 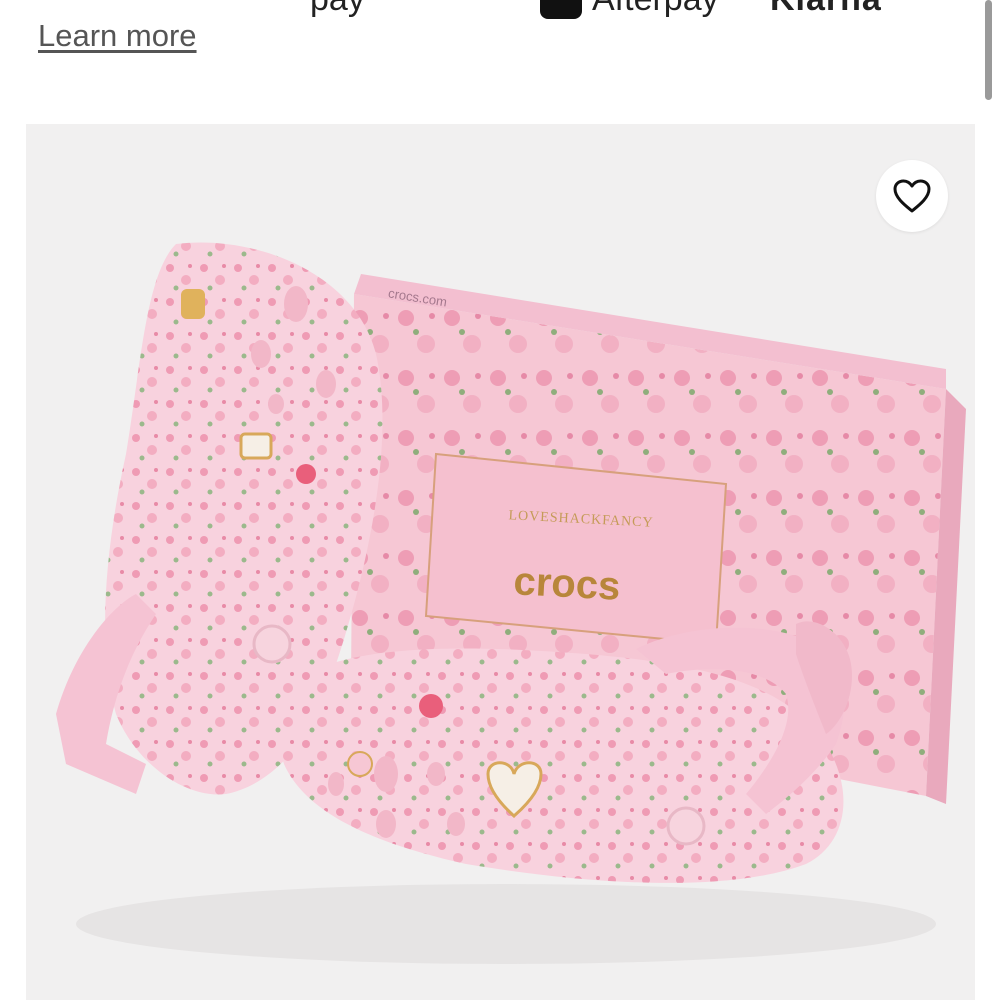 What do you see at coordinates (500, 55) in the screenshot?
I see `payment-options-strip: pay Afterpay Klarna Learn more` at bounding box center [500, 55].